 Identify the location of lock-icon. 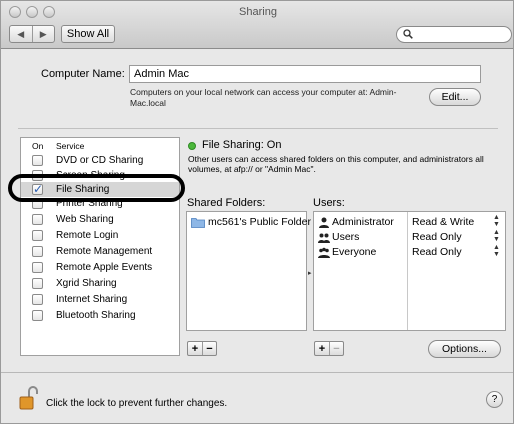
(30, 398).